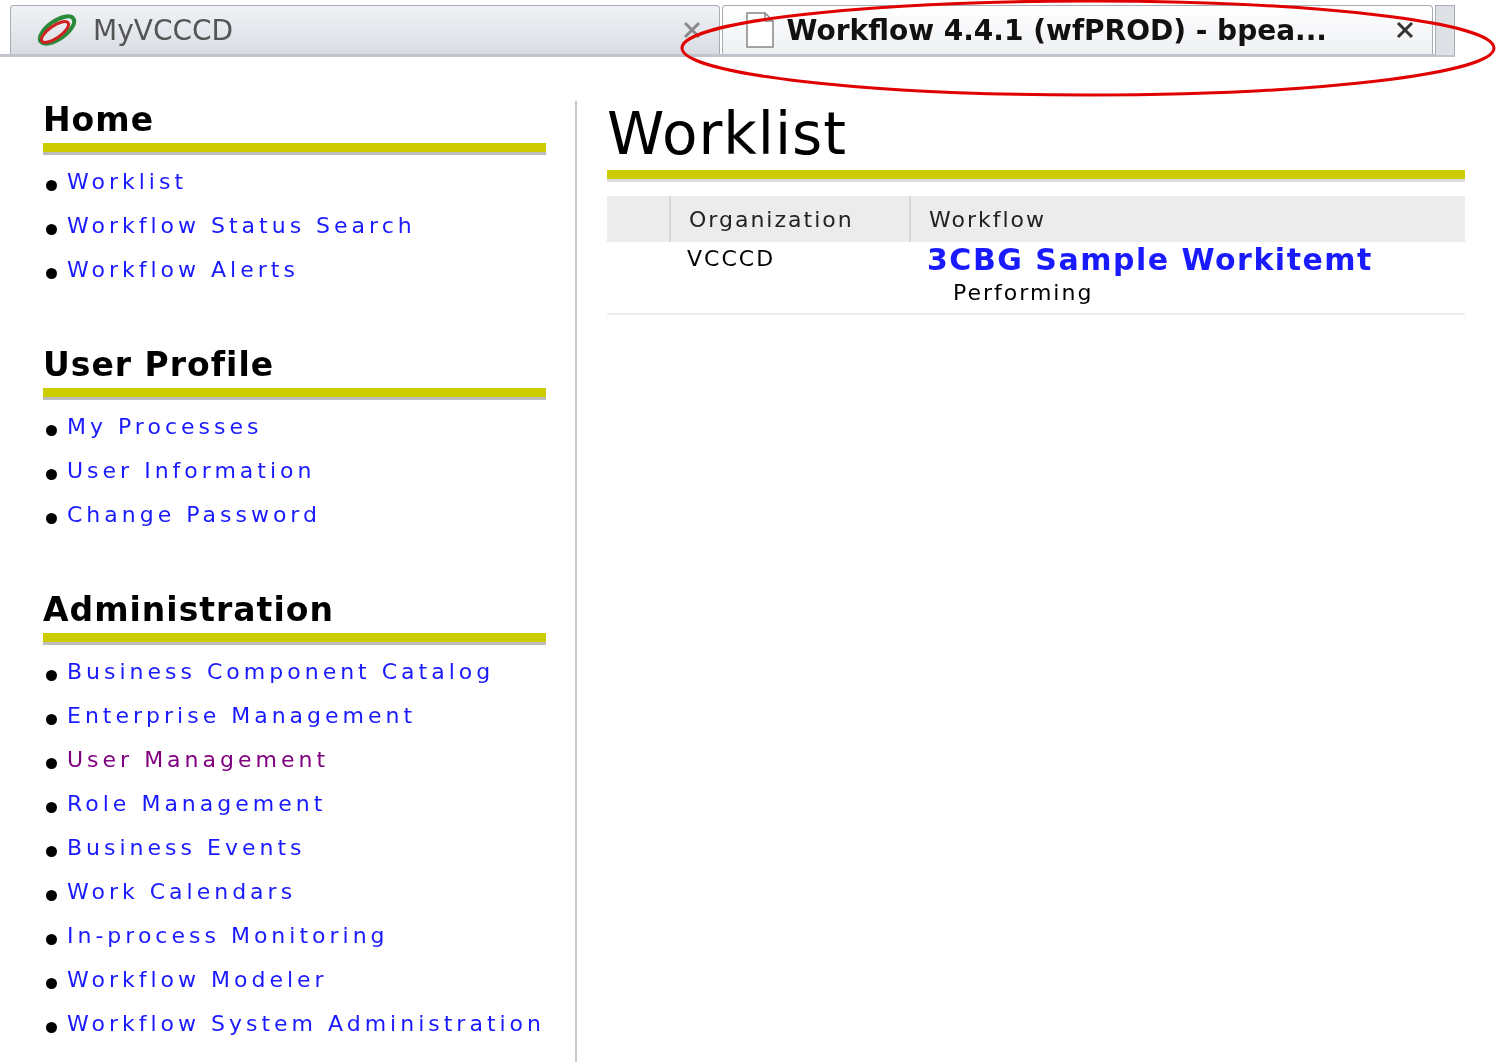 The image size is (1497, 1062). What do you see at coordinates (183, 269) in the screenshot?
I see `nav-link: Workflow Alerts` at bounding box center [183, 269].